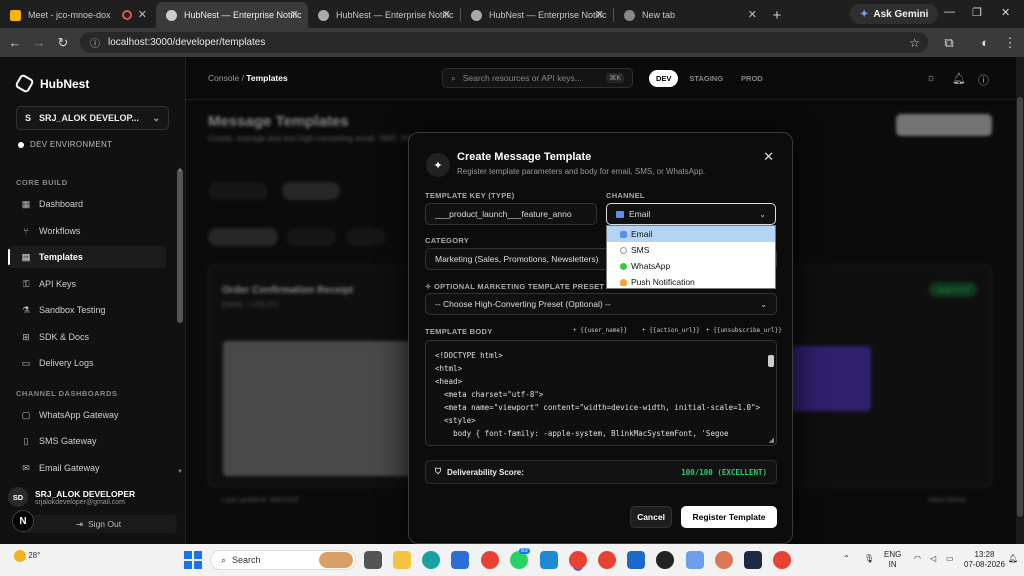 This screenshot has width=1024, height=576. I want to click on ask-gemini-button: ✦ Ask Gemini, so click(894, 14).